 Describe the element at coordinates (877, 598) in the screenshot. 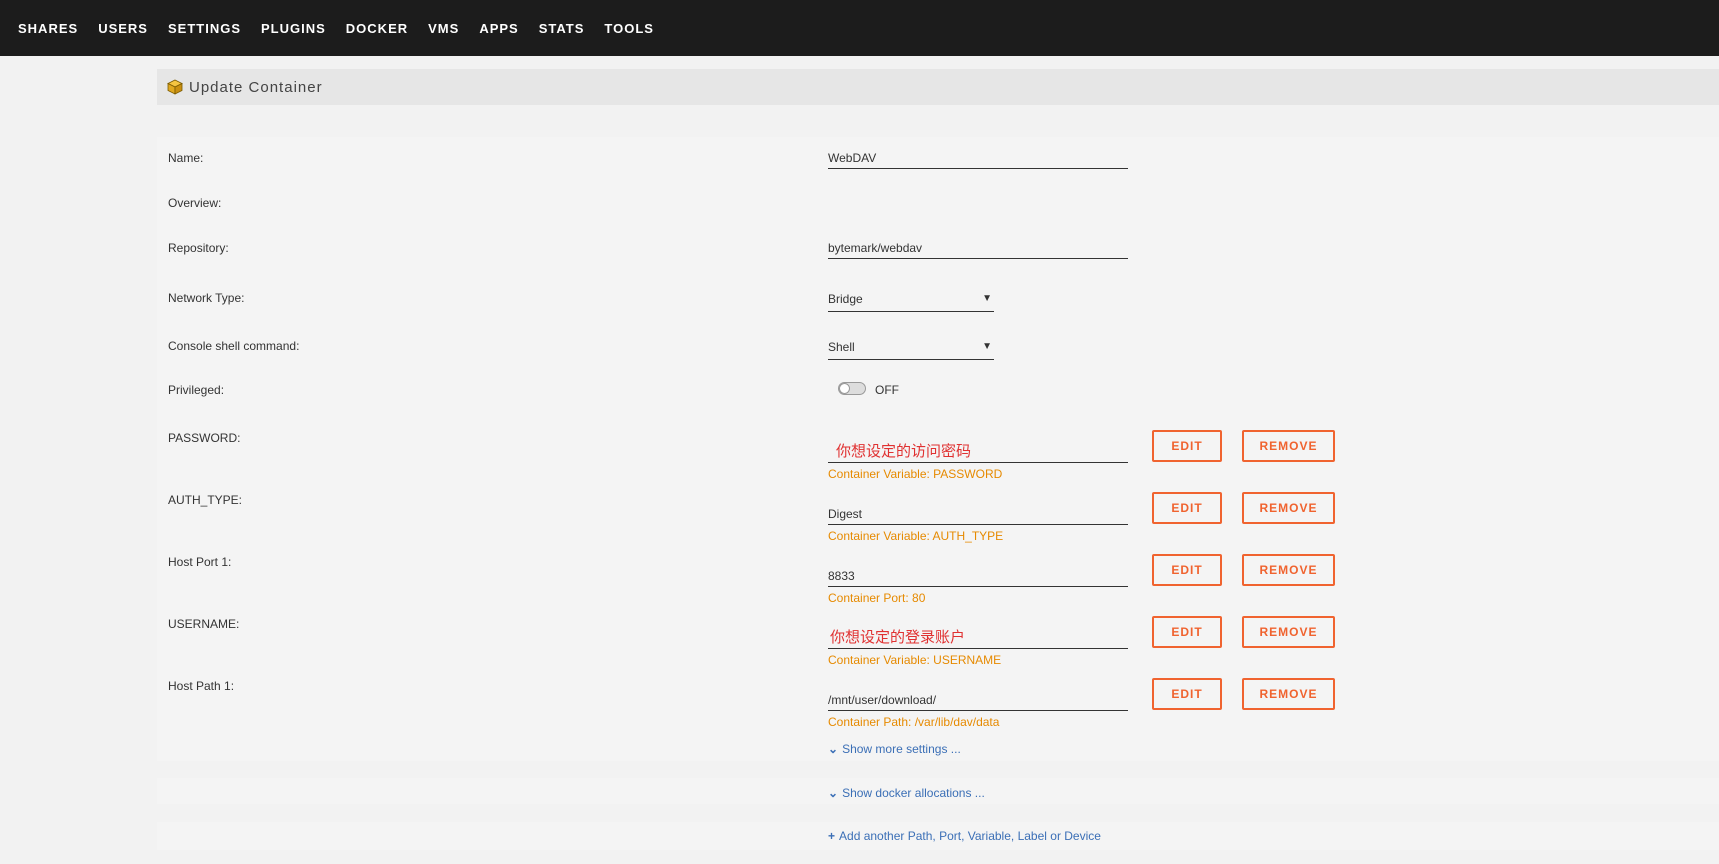

I see `host-port-hint: Container Port: 80` at that location.